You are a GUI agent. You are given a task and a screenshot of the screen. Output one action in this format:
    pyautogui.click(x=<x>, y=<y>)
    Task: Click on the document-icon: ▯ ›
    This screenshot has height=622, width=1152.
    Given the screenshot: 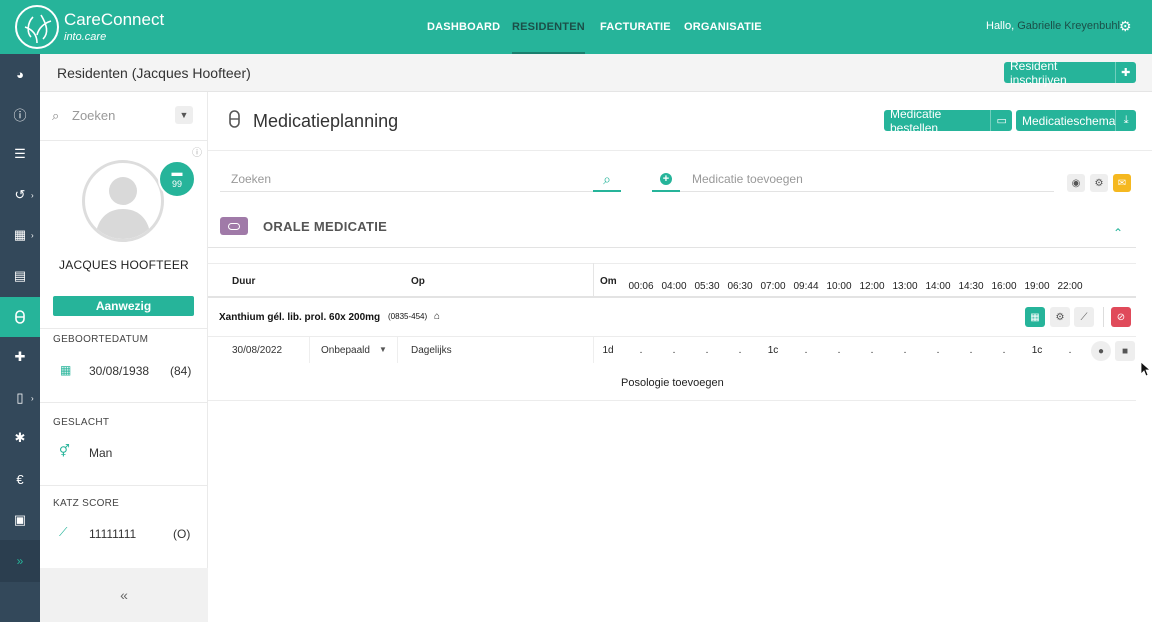 What is the action you would take?
    pyautogui.click(x=20, y=398)
    